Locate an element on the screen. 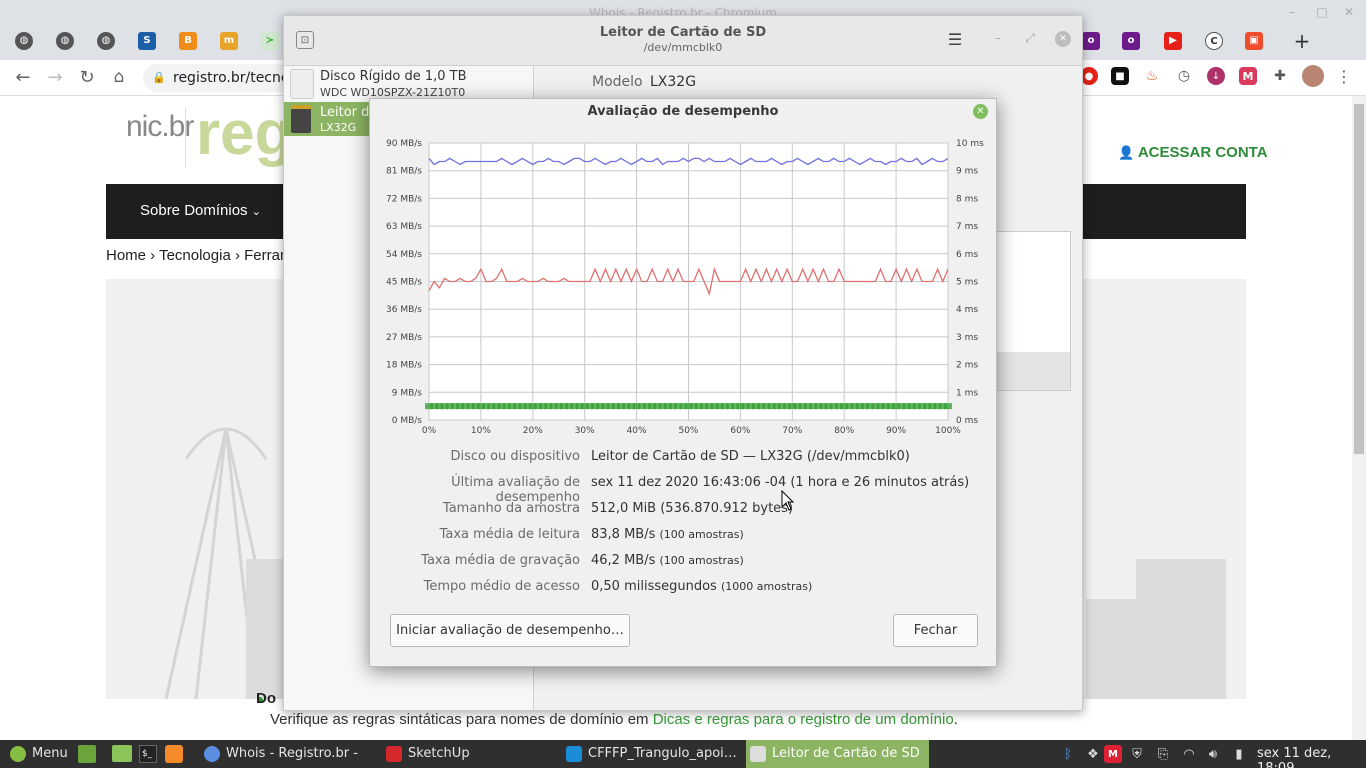 The width and height of the screenshot is (1366, 768). tab-favicon: B is located at coordinates (188, 41).